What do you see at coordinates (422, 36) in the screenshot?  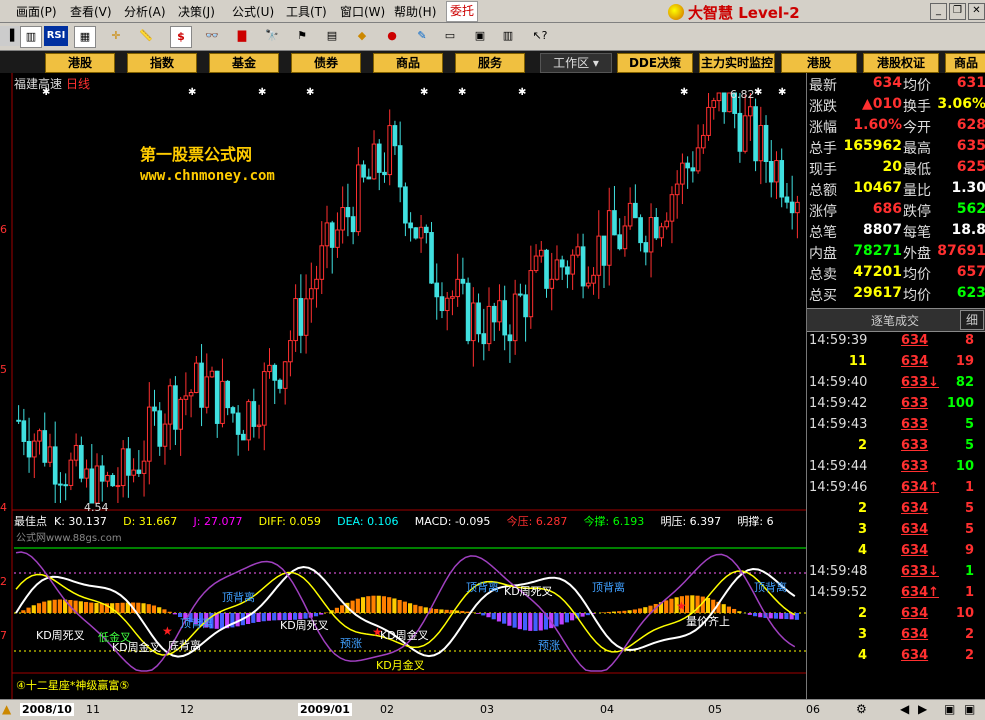 I see `feather-icon: ✎` at bounding box center [422, 36].